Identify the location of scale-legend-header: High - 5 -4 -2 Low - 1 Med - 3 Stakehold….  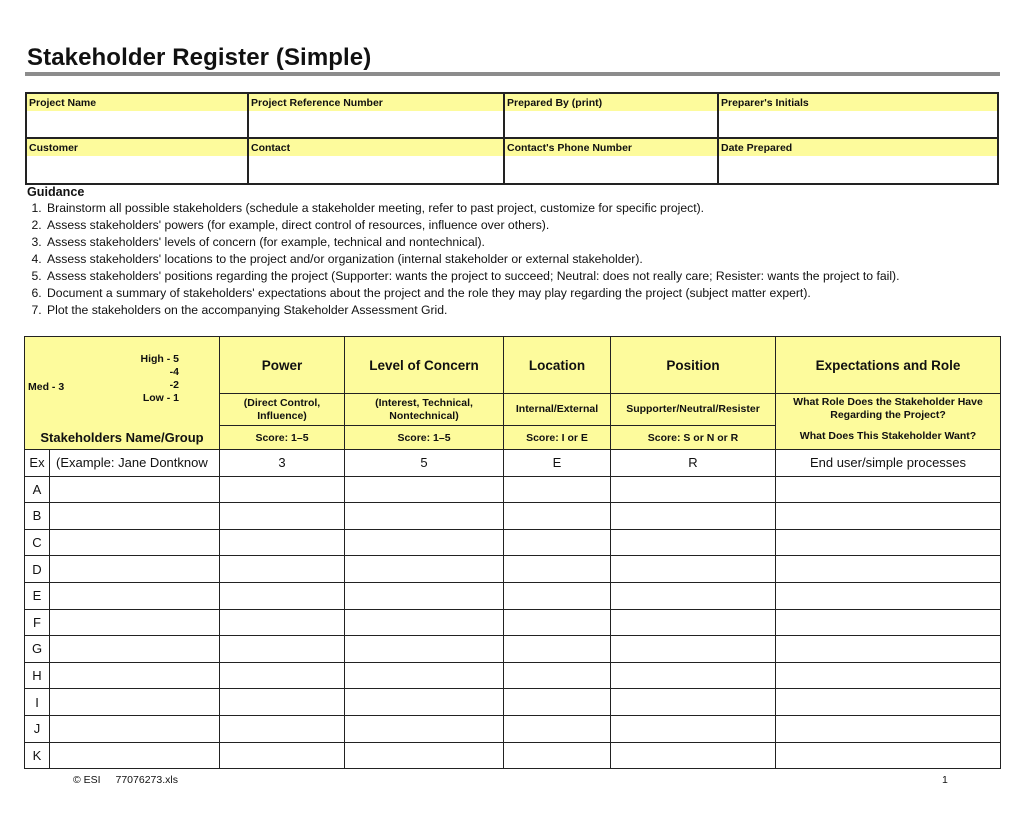
(122, 393).